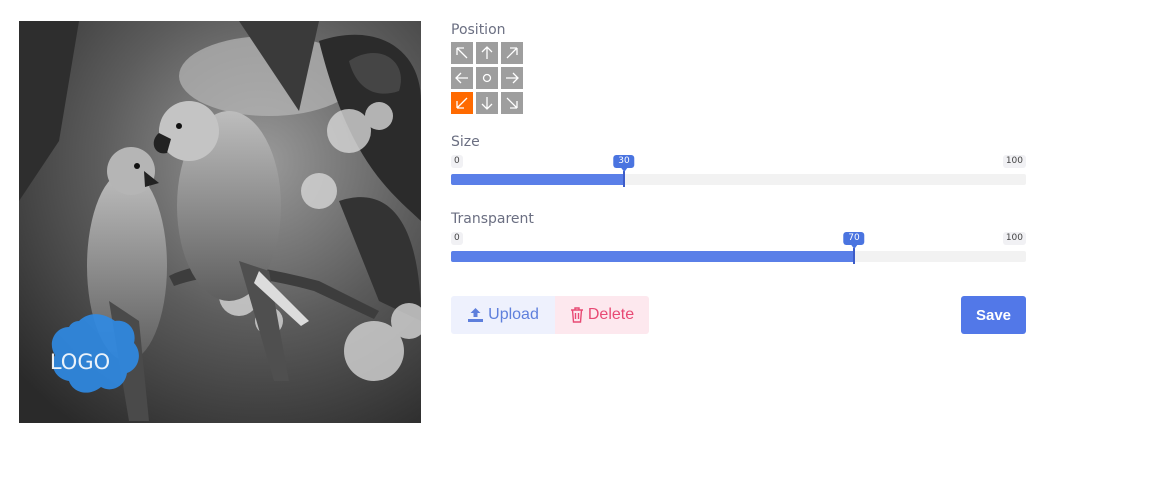 The image size is (1176, 482). I want to click on arrow-down-left-icon, so click(462, 103).